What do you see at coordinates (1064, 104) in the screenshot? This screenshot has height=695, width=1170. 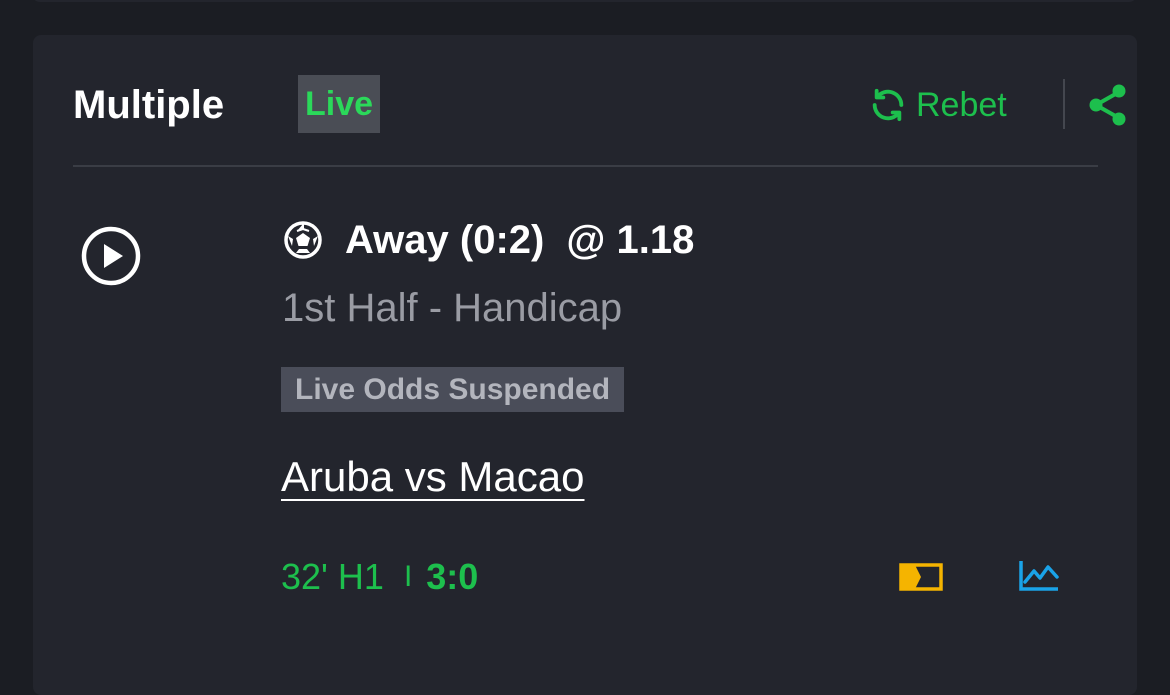 I see `header-divider` at bounding box center [1064, 104].